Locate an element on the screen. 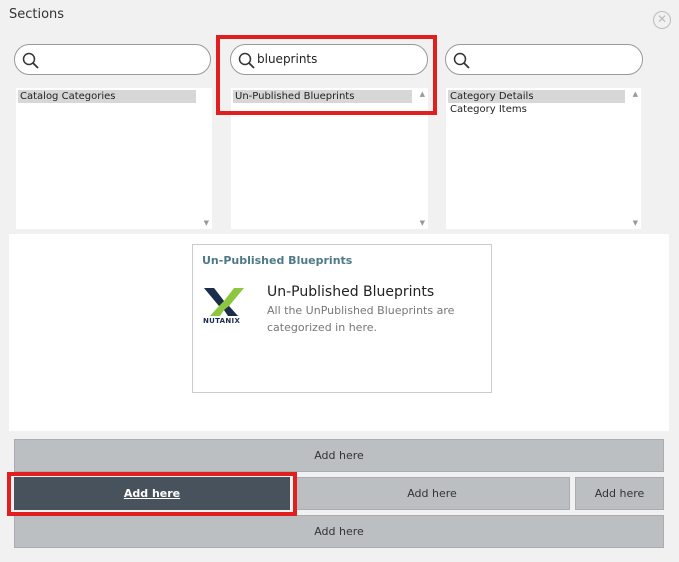 The width and height of the screenshot is (679, 562). highlight-add-here is located at coordinates (152, 494).